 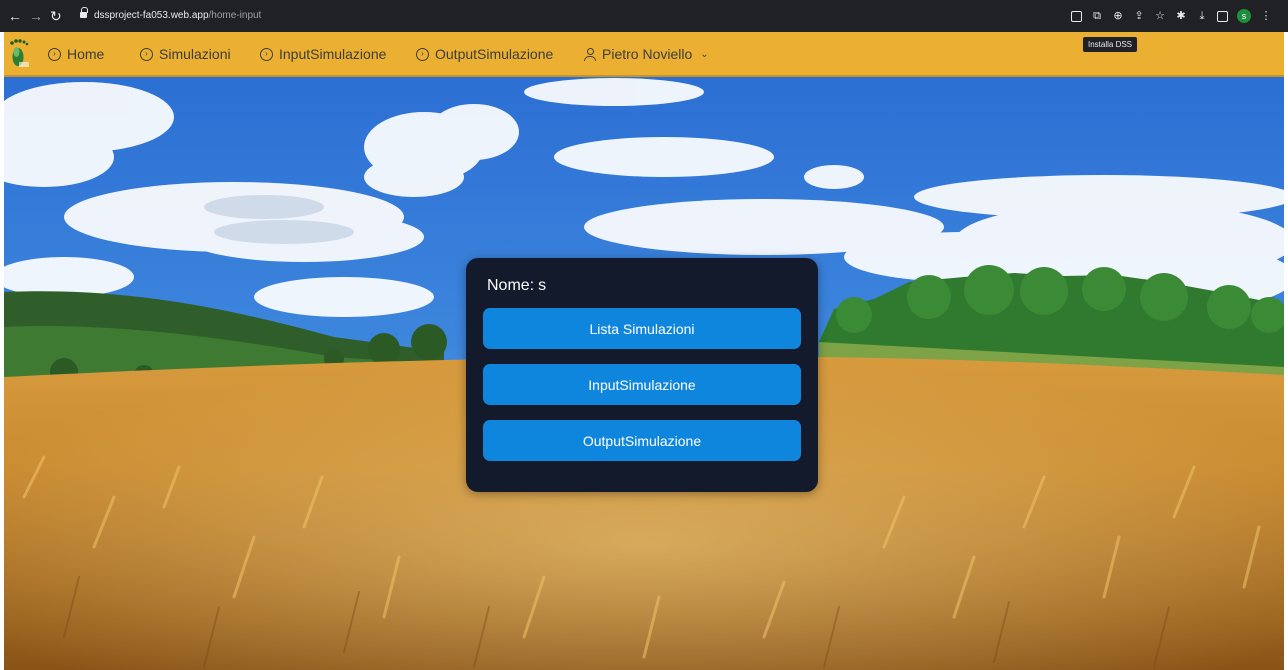 I want to click on app-logo, so click(x=19, y=53).